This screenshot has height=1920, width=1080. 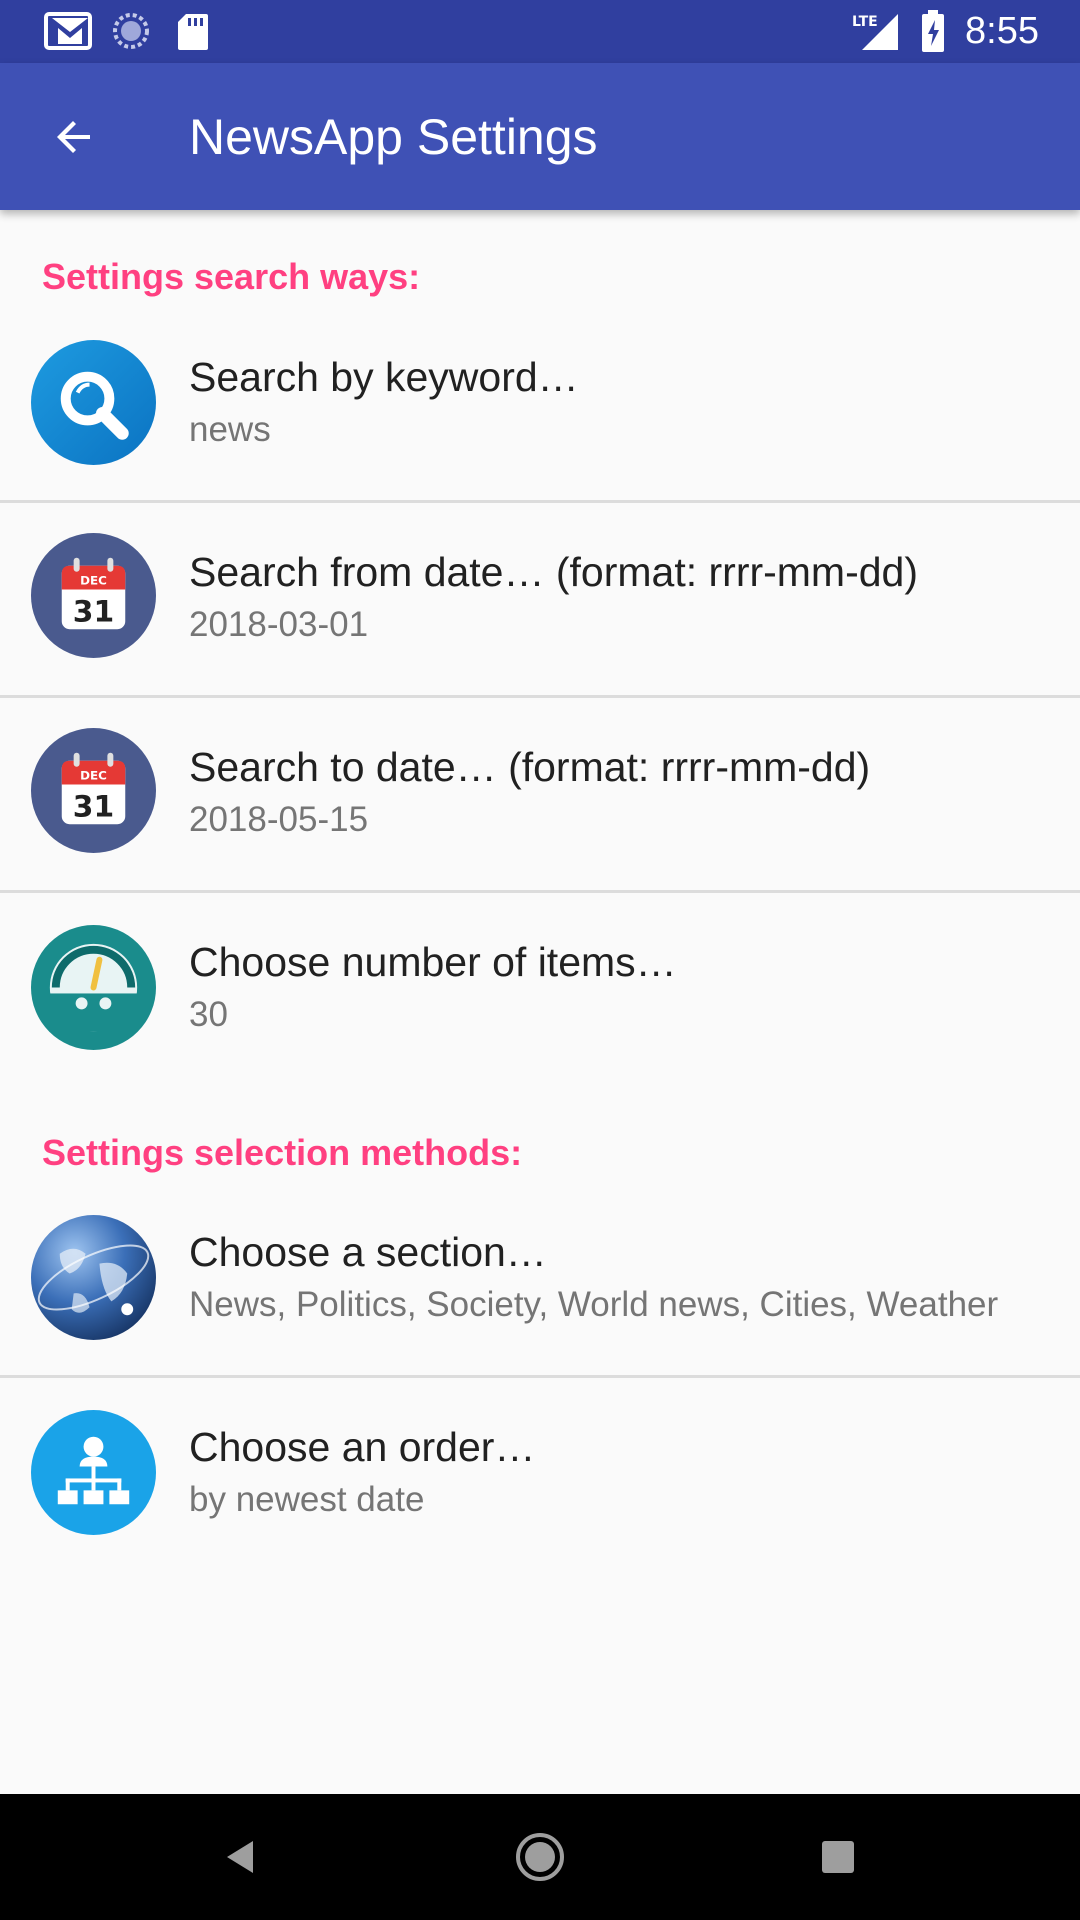 What do you see at coordinates (540, 1473) in the screenshot?
I see `pref-choose-order: Choose an order… by newest date` at bounding box center [540, 1473].